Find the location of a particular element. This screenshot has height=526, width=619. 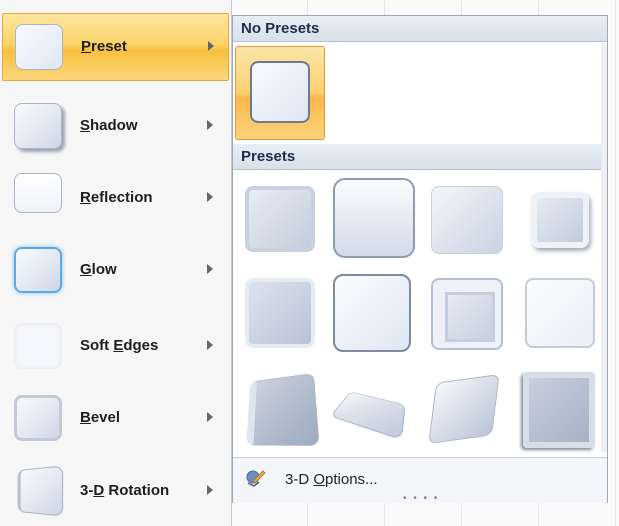

menu-item-preset: Preset is located at coordinates (115, 47).